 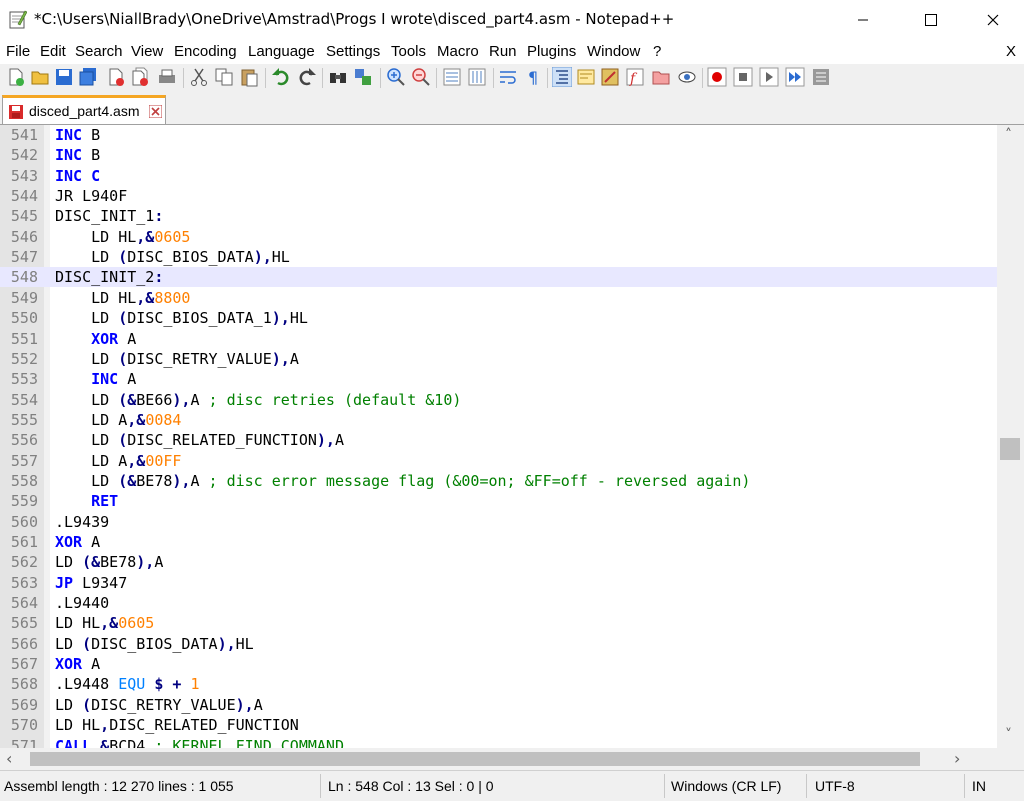 I want to click on code-line: 565 LD HL,&0605, so click(x=498, y=623).